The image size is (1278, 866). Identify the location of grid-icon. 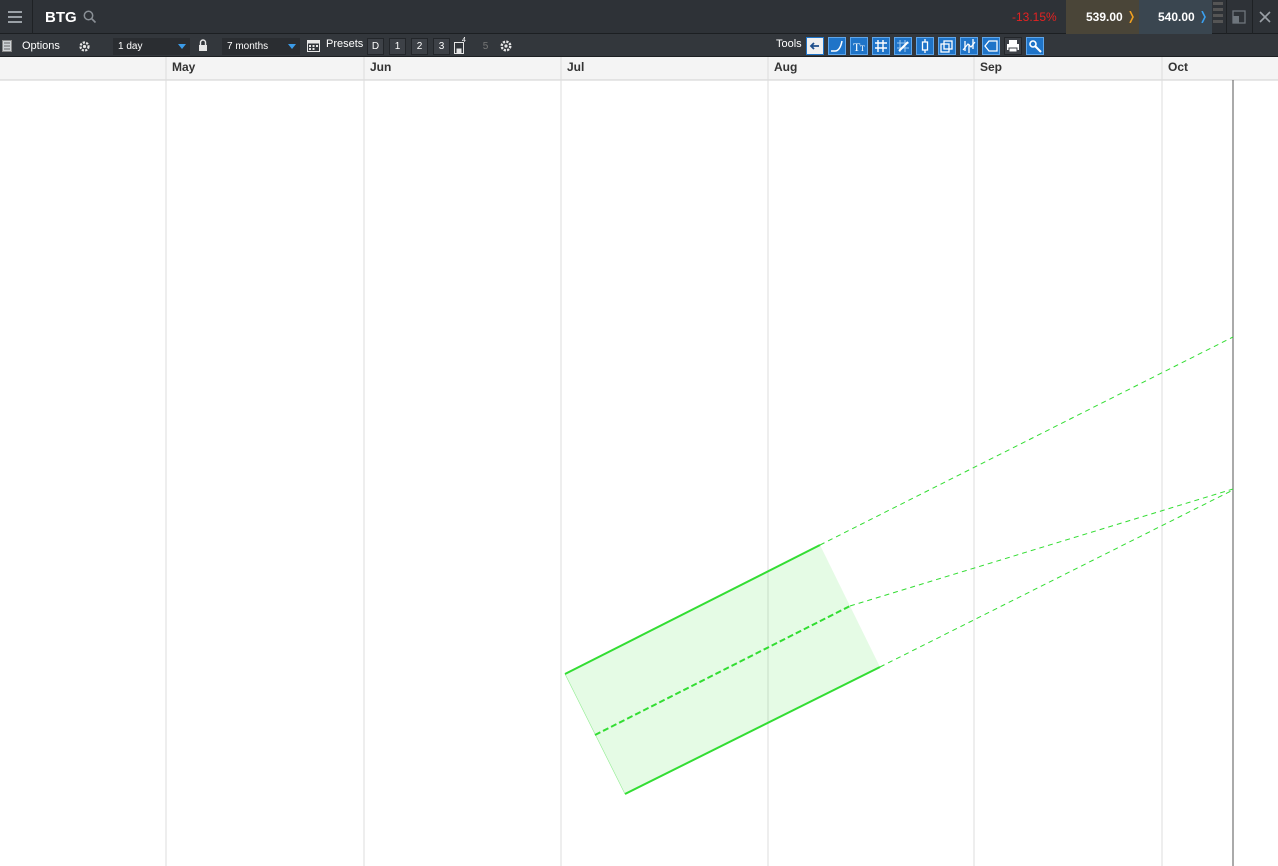
(881, 46).